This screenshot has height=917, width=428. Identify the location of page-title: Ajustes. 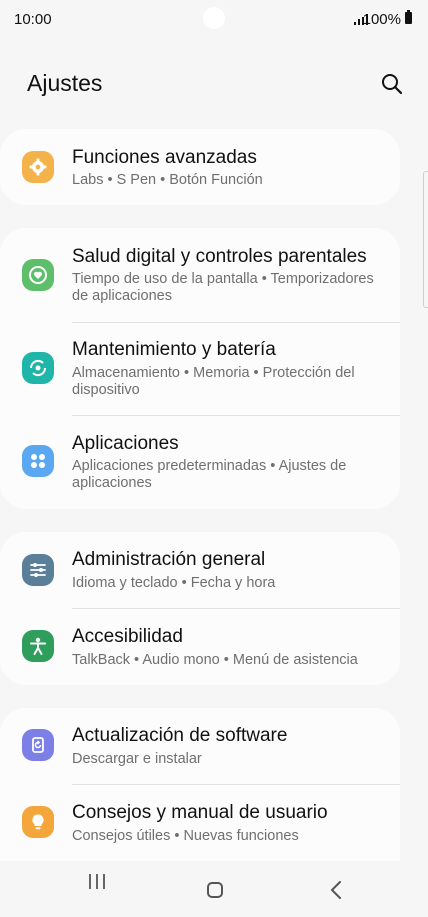
(65, 83).